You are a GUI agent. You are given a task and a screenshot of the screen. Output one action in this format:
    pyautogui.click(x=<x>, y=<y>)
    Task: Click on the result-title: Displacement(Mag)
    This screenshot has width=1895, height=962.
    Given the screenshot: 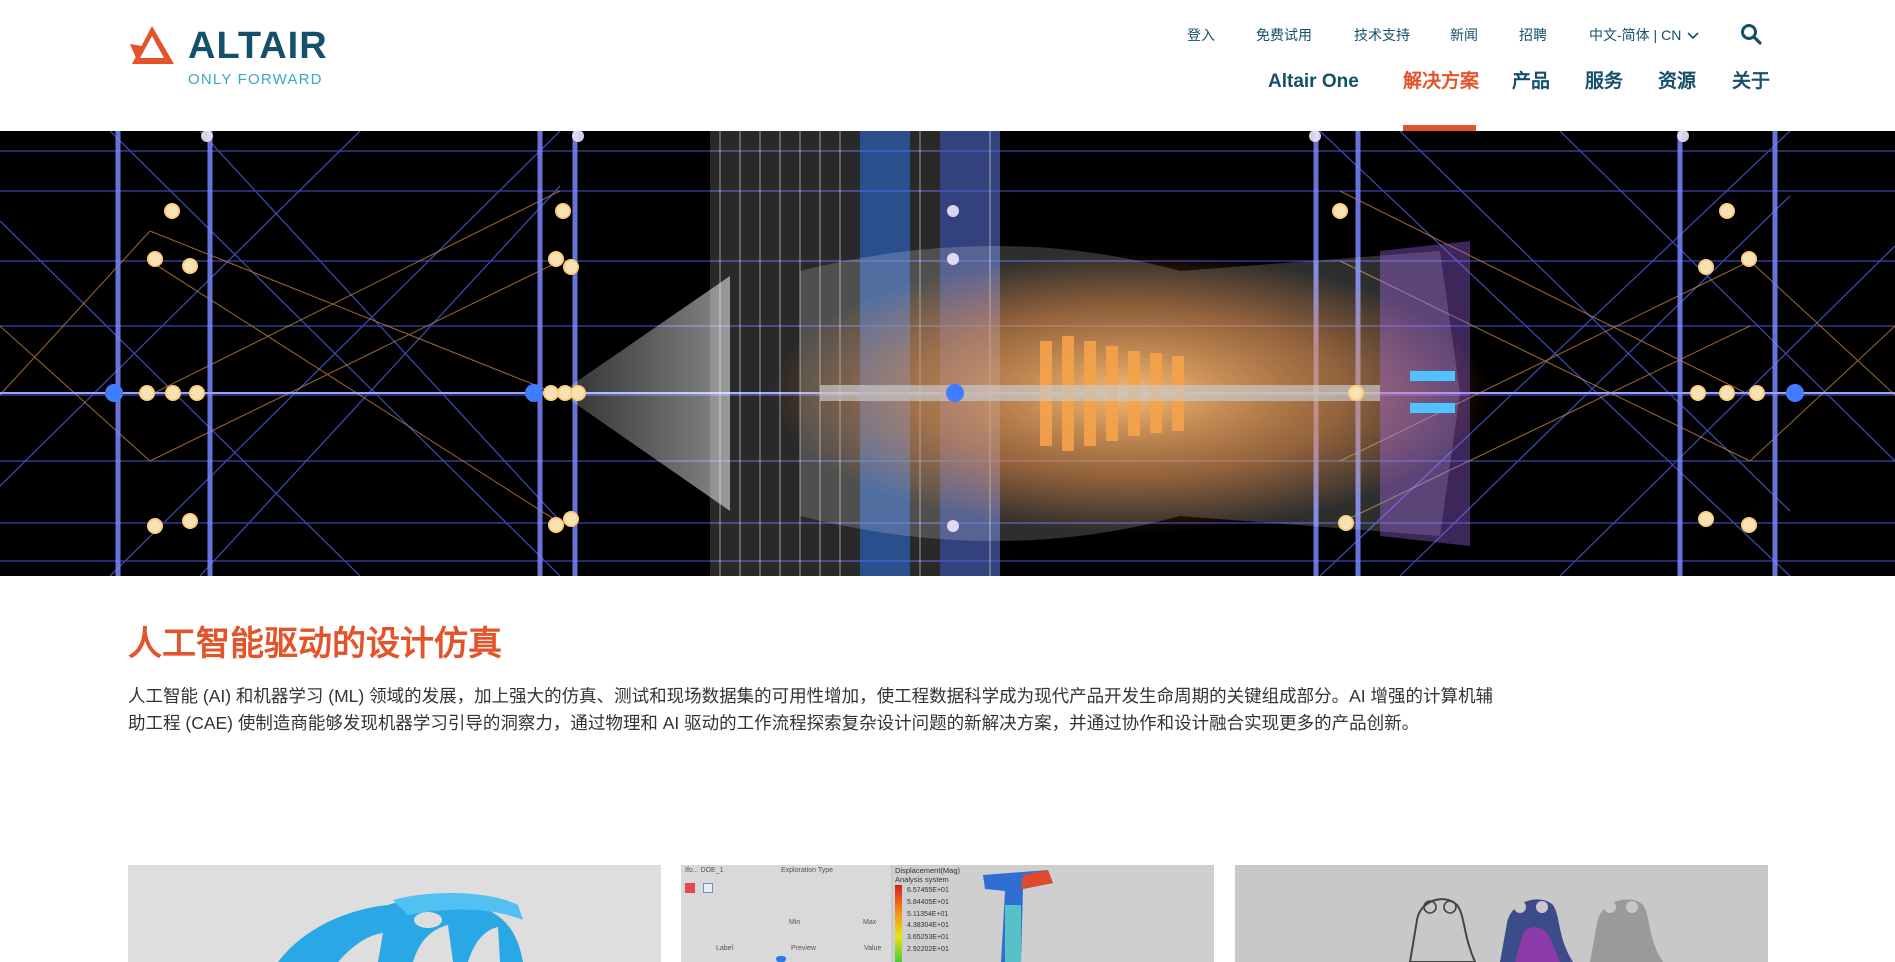 What is the action you would take?
    pyautogui.click(x=928, y=870)
    